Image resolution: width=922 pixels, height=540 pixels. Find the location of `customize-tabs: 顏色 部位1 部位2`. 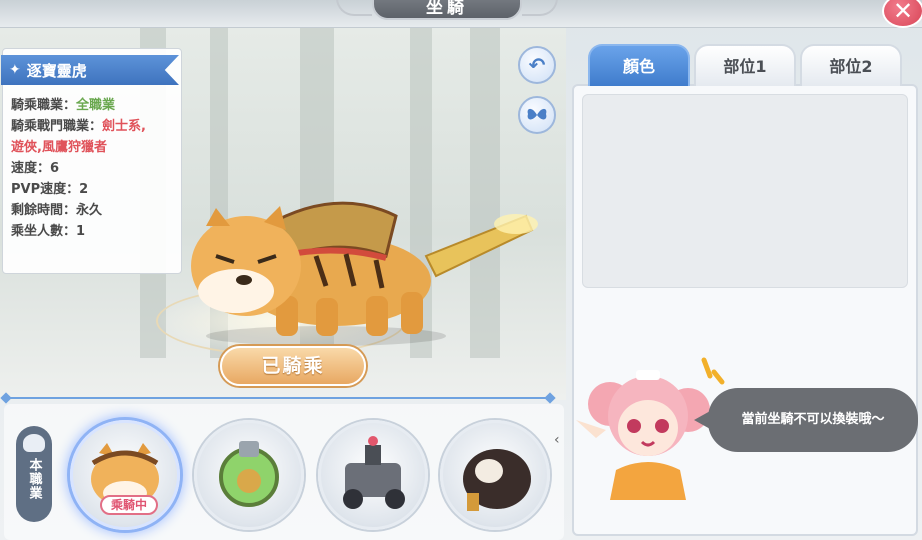

customize-tabs: 顏色 部位1 部位2 is located at coordinates (745, 65).